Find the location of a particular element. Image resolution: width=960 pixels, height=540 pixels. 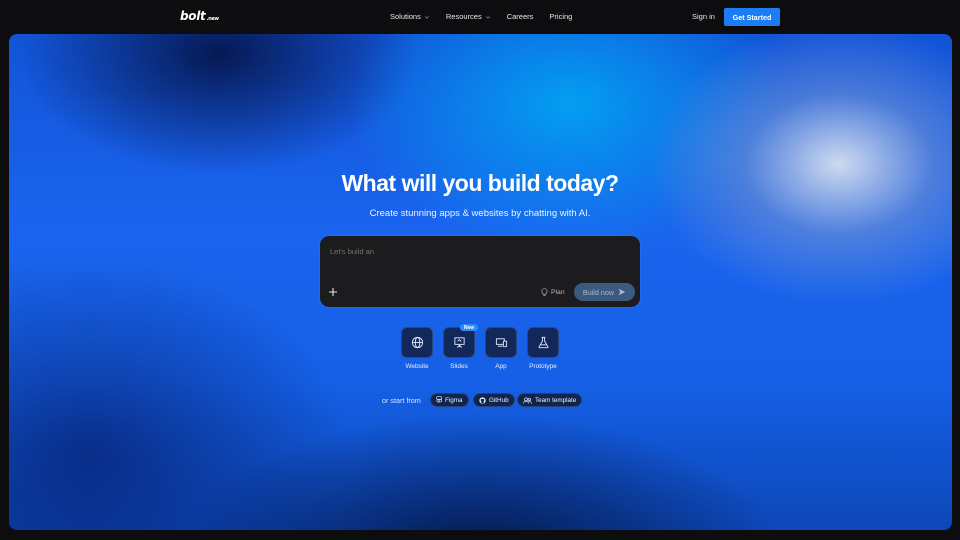

nav-solutions-label: Solutions is located at coordinates (405, 16).